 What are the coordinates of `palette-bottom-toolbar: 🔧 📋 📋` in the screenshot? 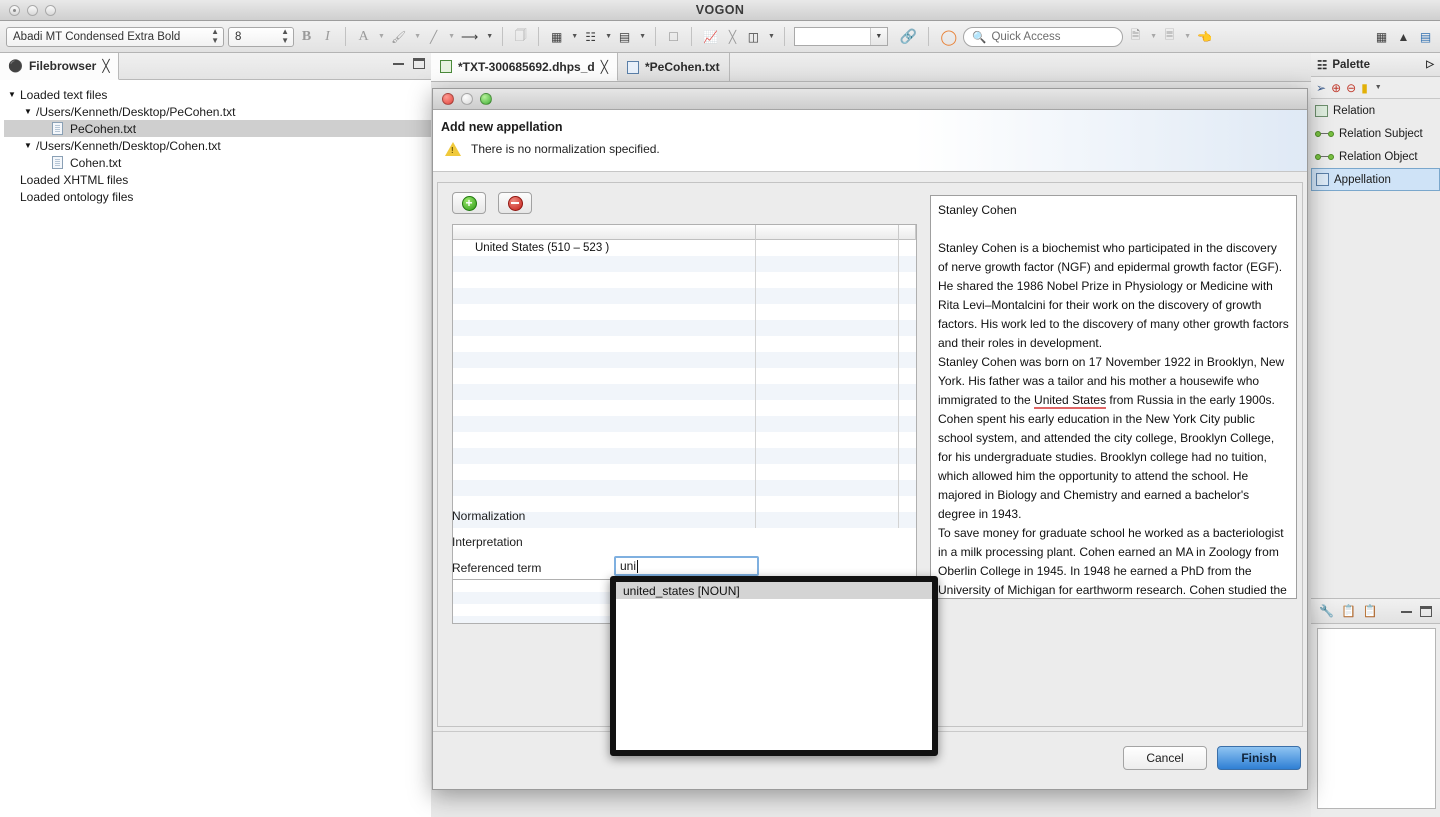 It's located at (1375, 611).